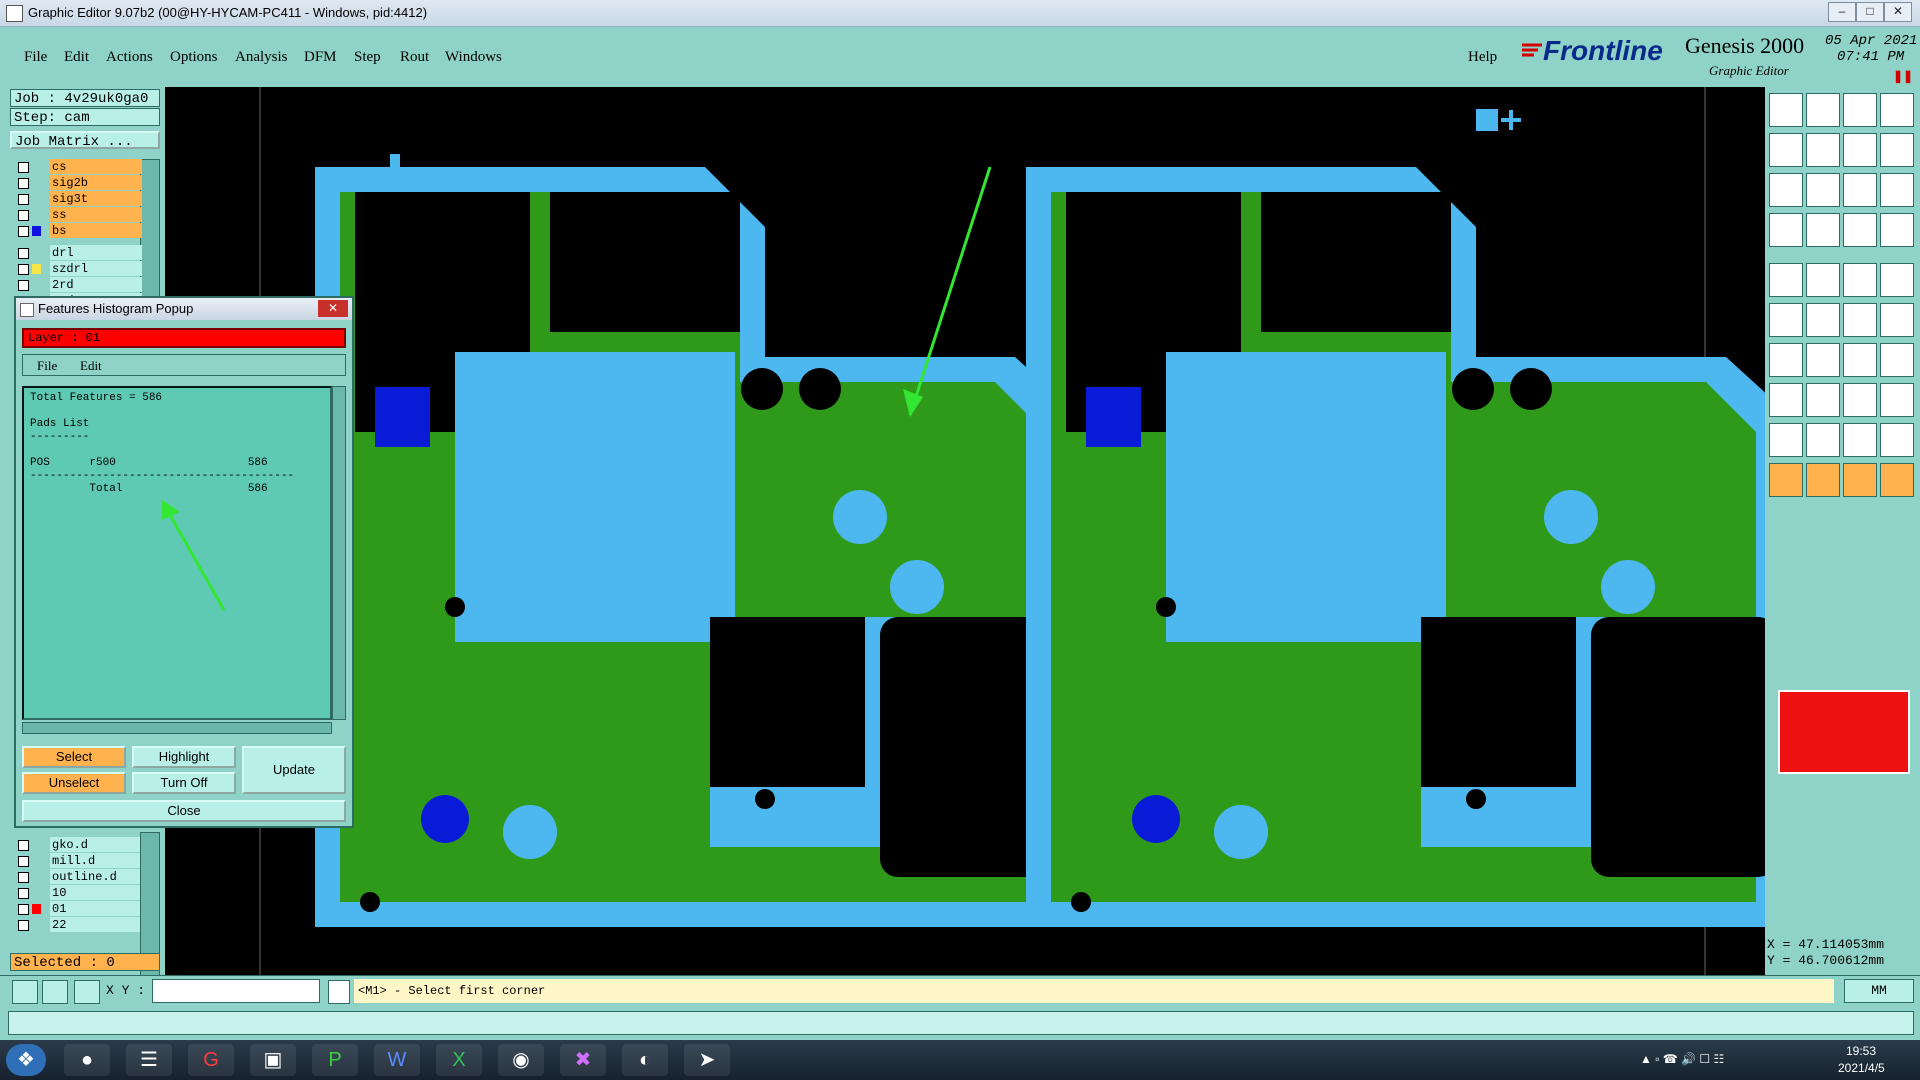  I want to click on maximize-button: □, so click(1870, 12).